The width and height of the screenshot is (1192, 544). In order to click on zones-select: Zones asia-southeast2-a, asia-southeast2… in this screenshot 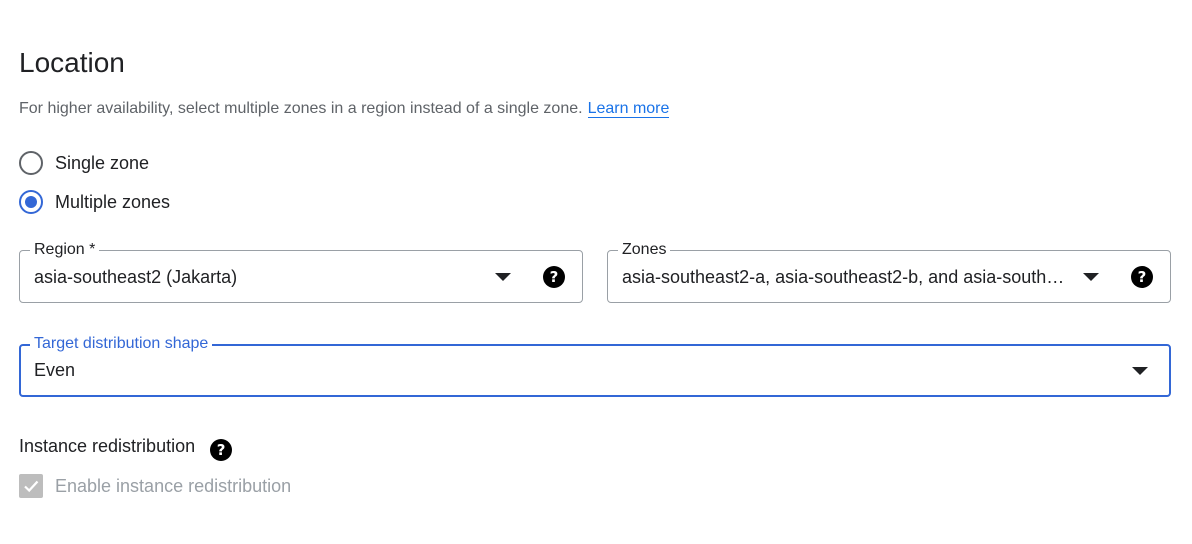, I will do `click(889, 271)`.